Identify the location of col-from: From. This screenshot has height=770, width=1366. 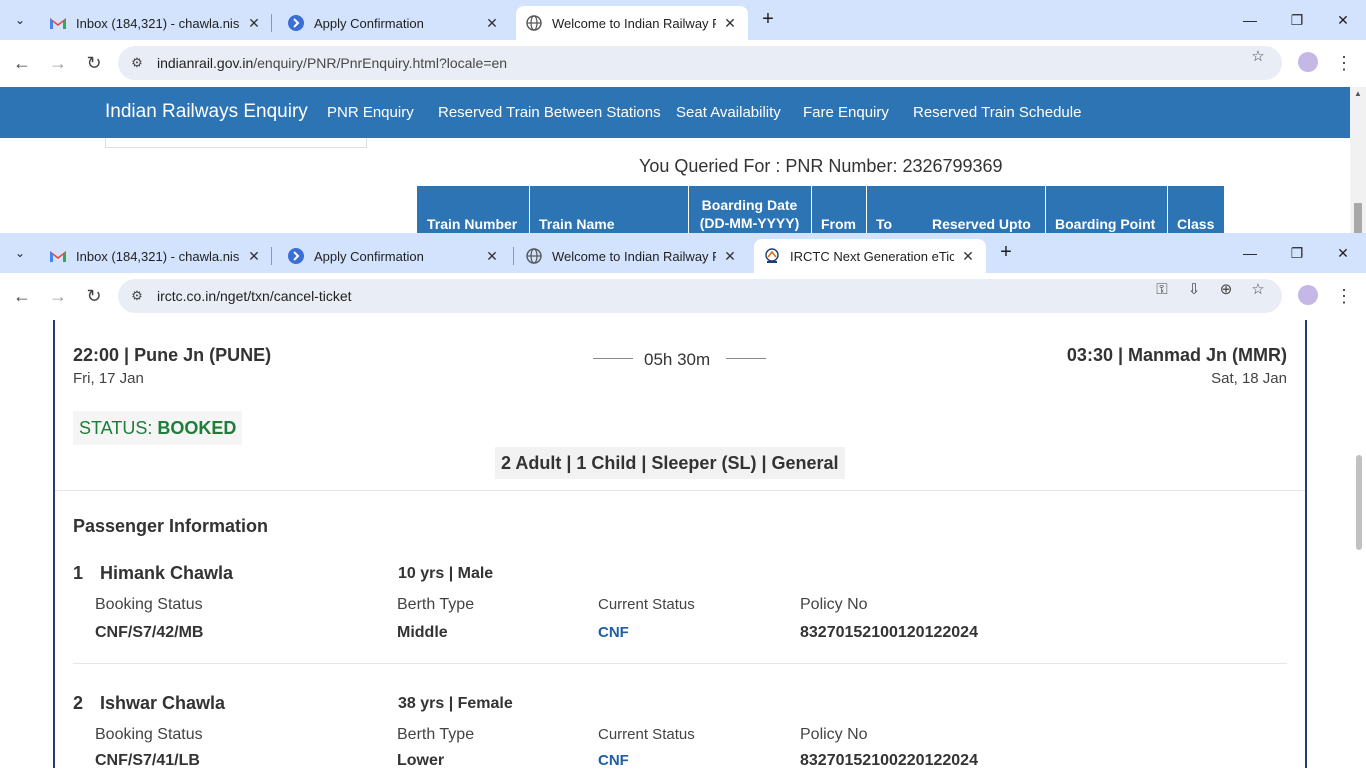
(839, 209).